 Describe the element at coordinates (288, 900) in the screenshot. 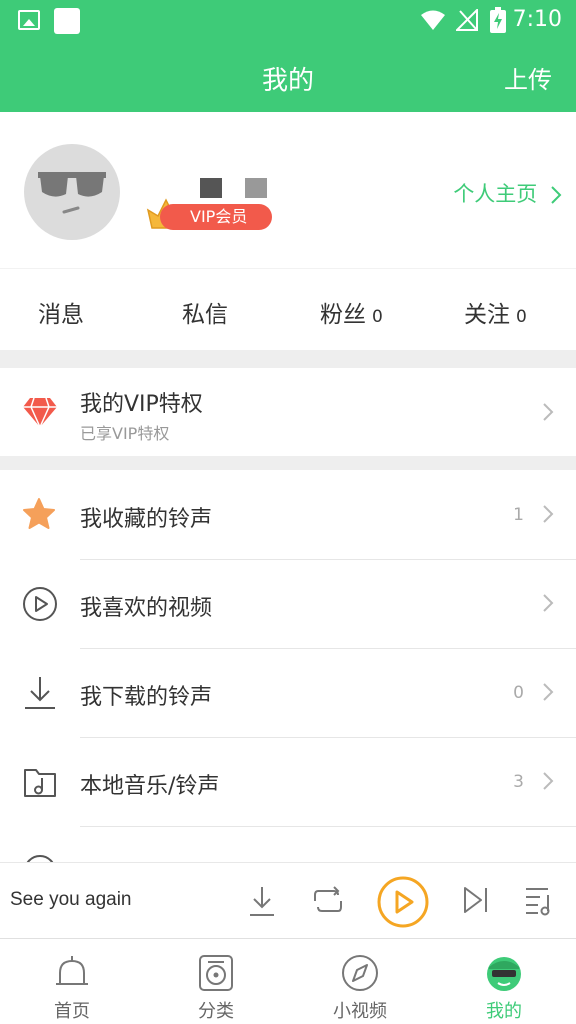

I see `mini-player: See you again` at that location.